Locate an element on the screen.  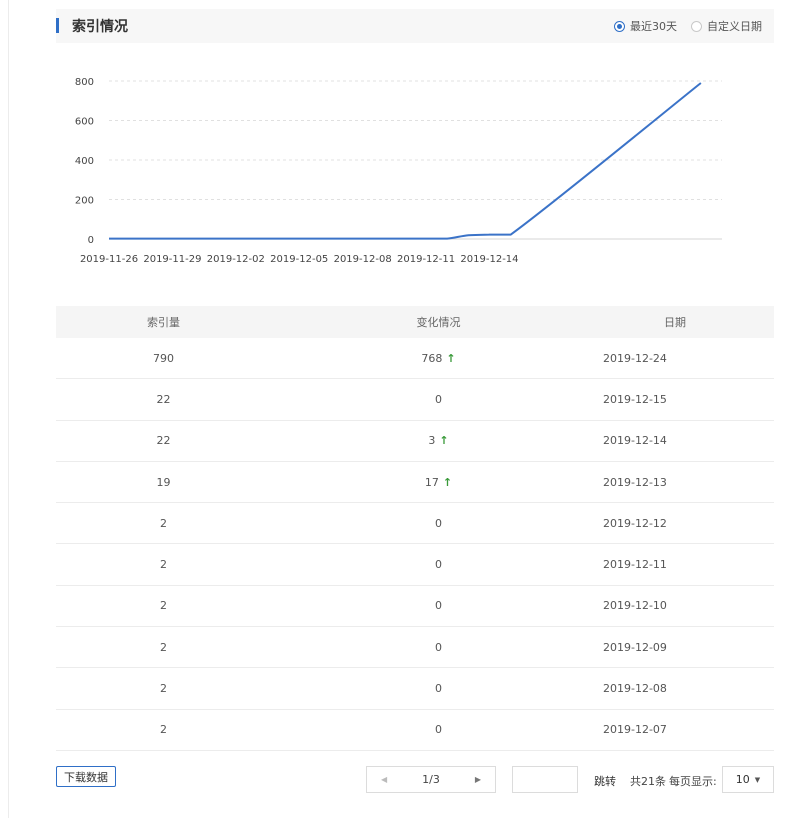
page-left-border is located at coordinates (8, 409).